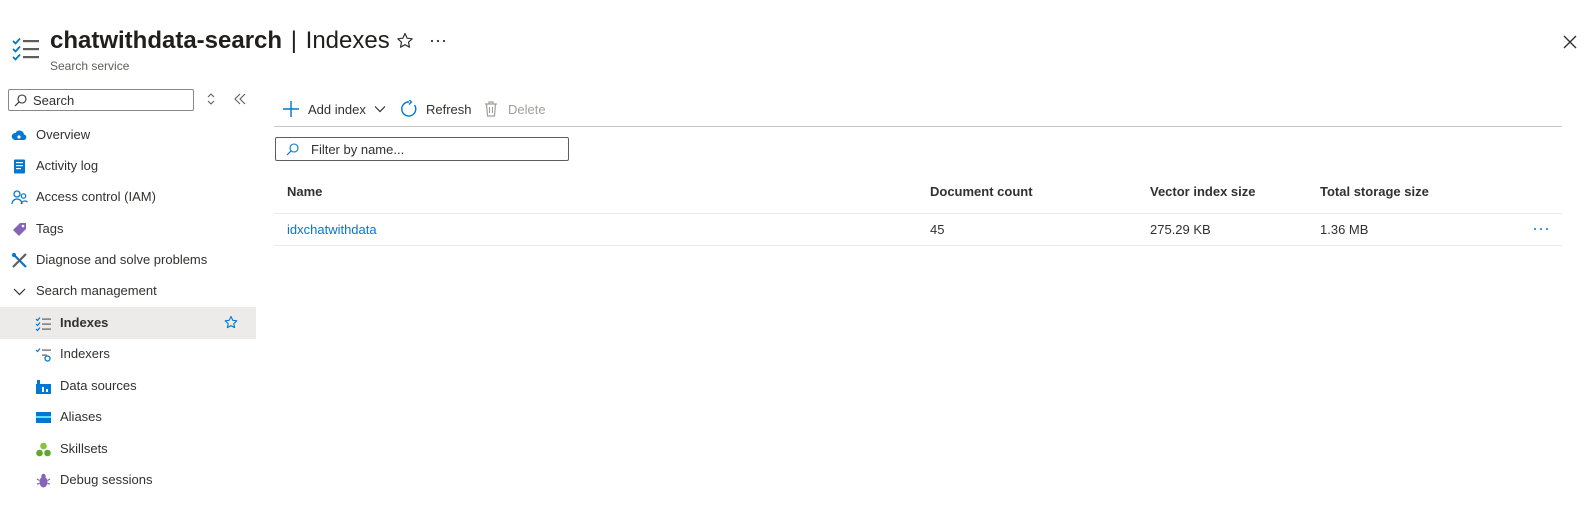 This screenshot has height=506, width=1596. I want to click on delete-button: Delete, so click(514, 109).